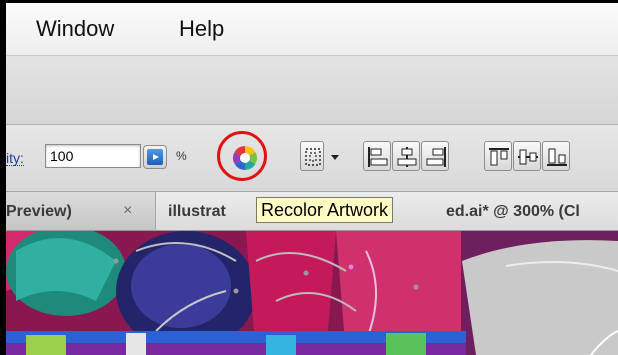  I want to click on align-right-button, so click(435, 156).